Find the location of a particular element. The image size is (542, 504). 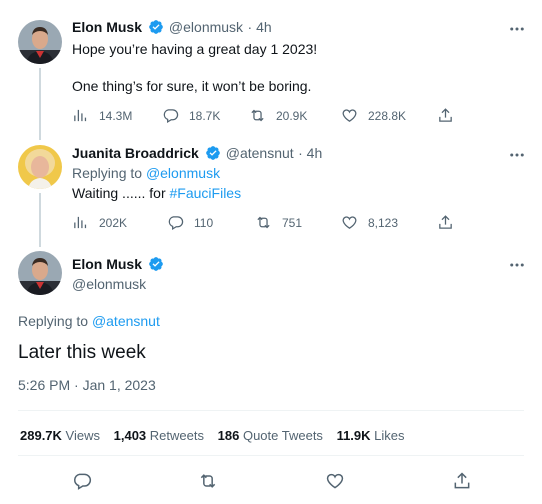

views-count: 14.3M is located at coordinates (116, 115).